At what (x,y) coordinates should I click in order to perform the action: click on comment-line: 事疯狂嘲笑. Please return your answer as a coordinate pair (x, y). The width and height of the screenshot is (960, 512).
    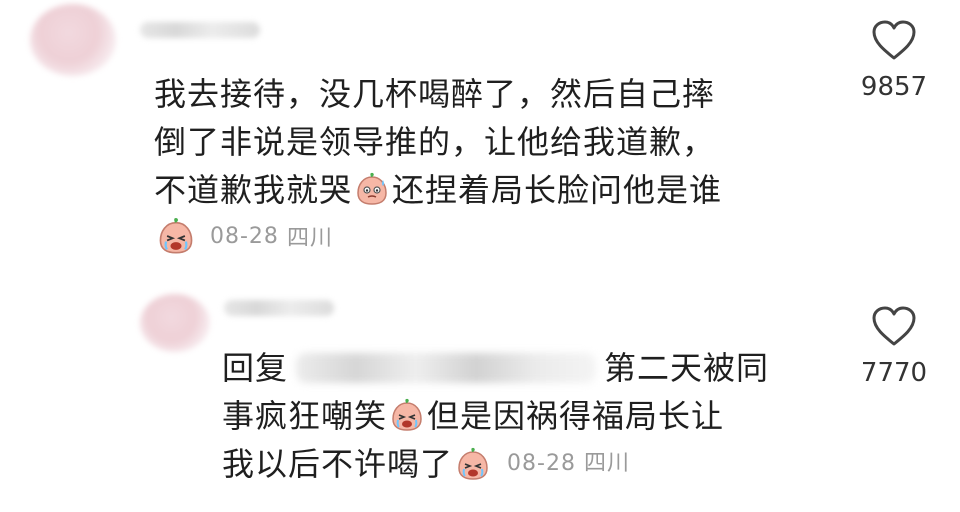
    Looking at the image, I should click on (305, 416).